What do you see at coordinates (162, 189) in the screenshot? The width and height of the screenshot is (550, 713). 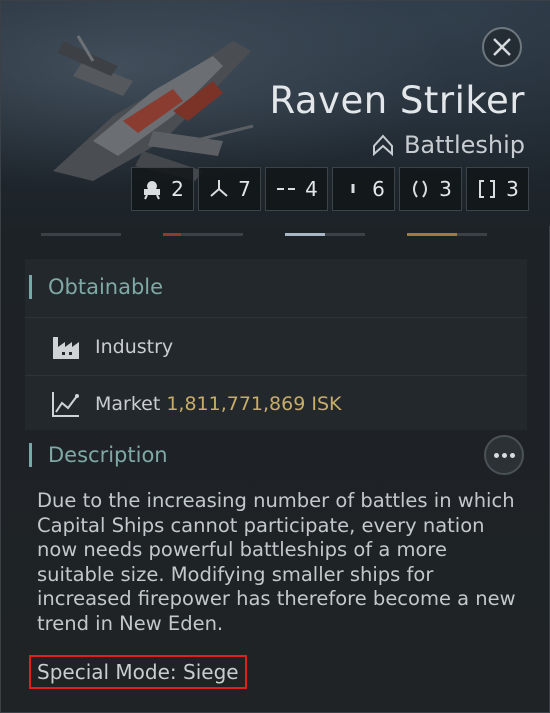 I see `stat-turret: 2` at bounding box center [162, 189].